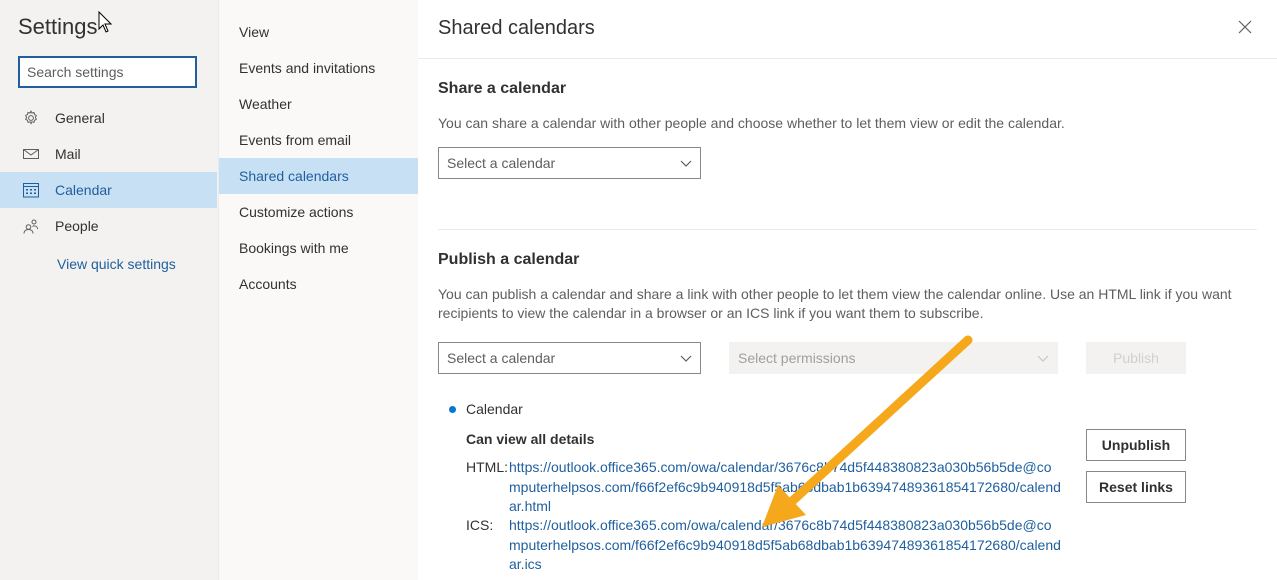 The width and height of the screenshot is (1277, 580). What do you see at coordinates (494, 409) in the screenshot?
I see `published-calendar-name: Calendar` at bounding box center [494, 409].